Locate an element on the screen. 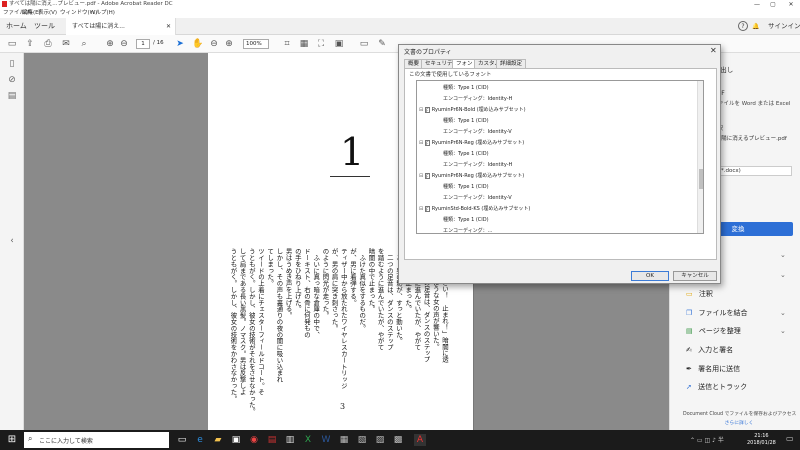 The image size is (800, 450). text-column: ティザー中から放たれたワイヤレスカートリッジ is located at coordinates (343, 318).